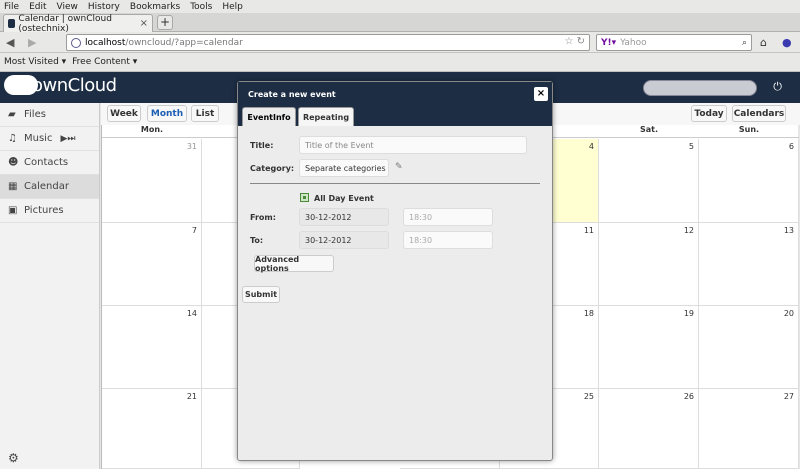 This screenshot has height=469, width=800. What do you see at coordinates (105, 42) in the screenshot?
I see `url-host: localhost` at bounding box center [105, 42].